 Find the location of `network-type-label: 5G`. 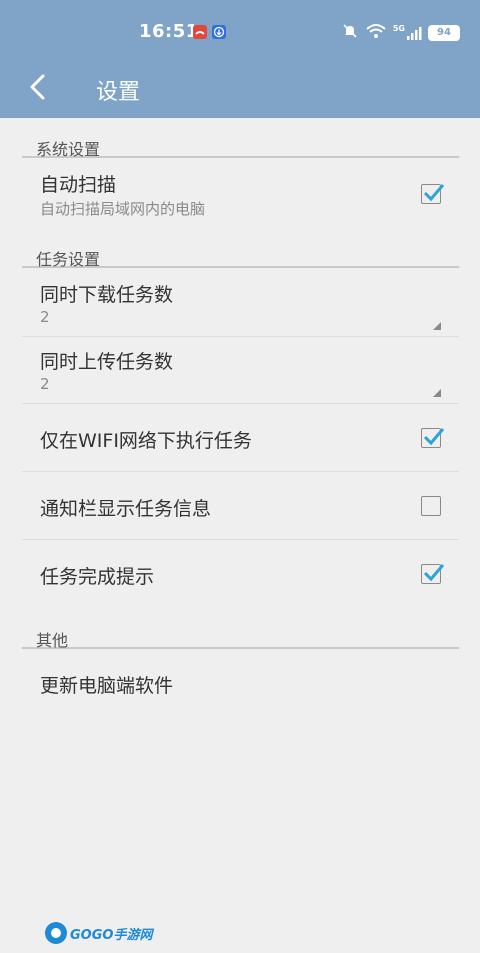

network-type-label: 5G is located at coordinates (398, 28).